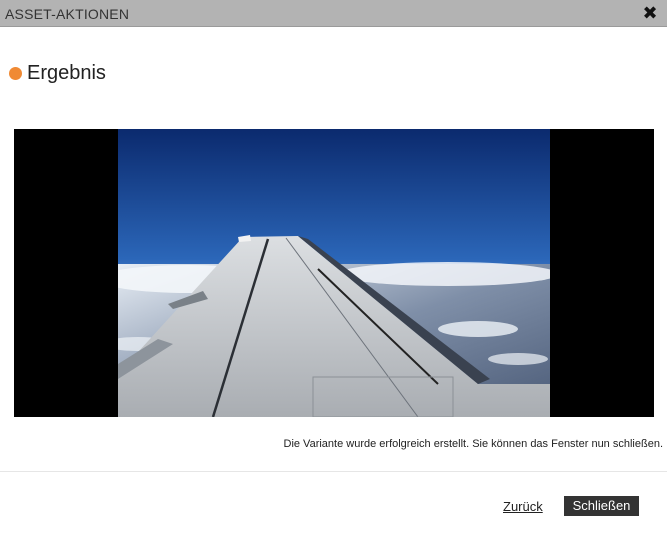  What do you see at coordinates (333, 13) in the screenshot?
I see `dialog-titlebar: ASSET-AKTIONEN ✖` at bounding box center [333, 13].